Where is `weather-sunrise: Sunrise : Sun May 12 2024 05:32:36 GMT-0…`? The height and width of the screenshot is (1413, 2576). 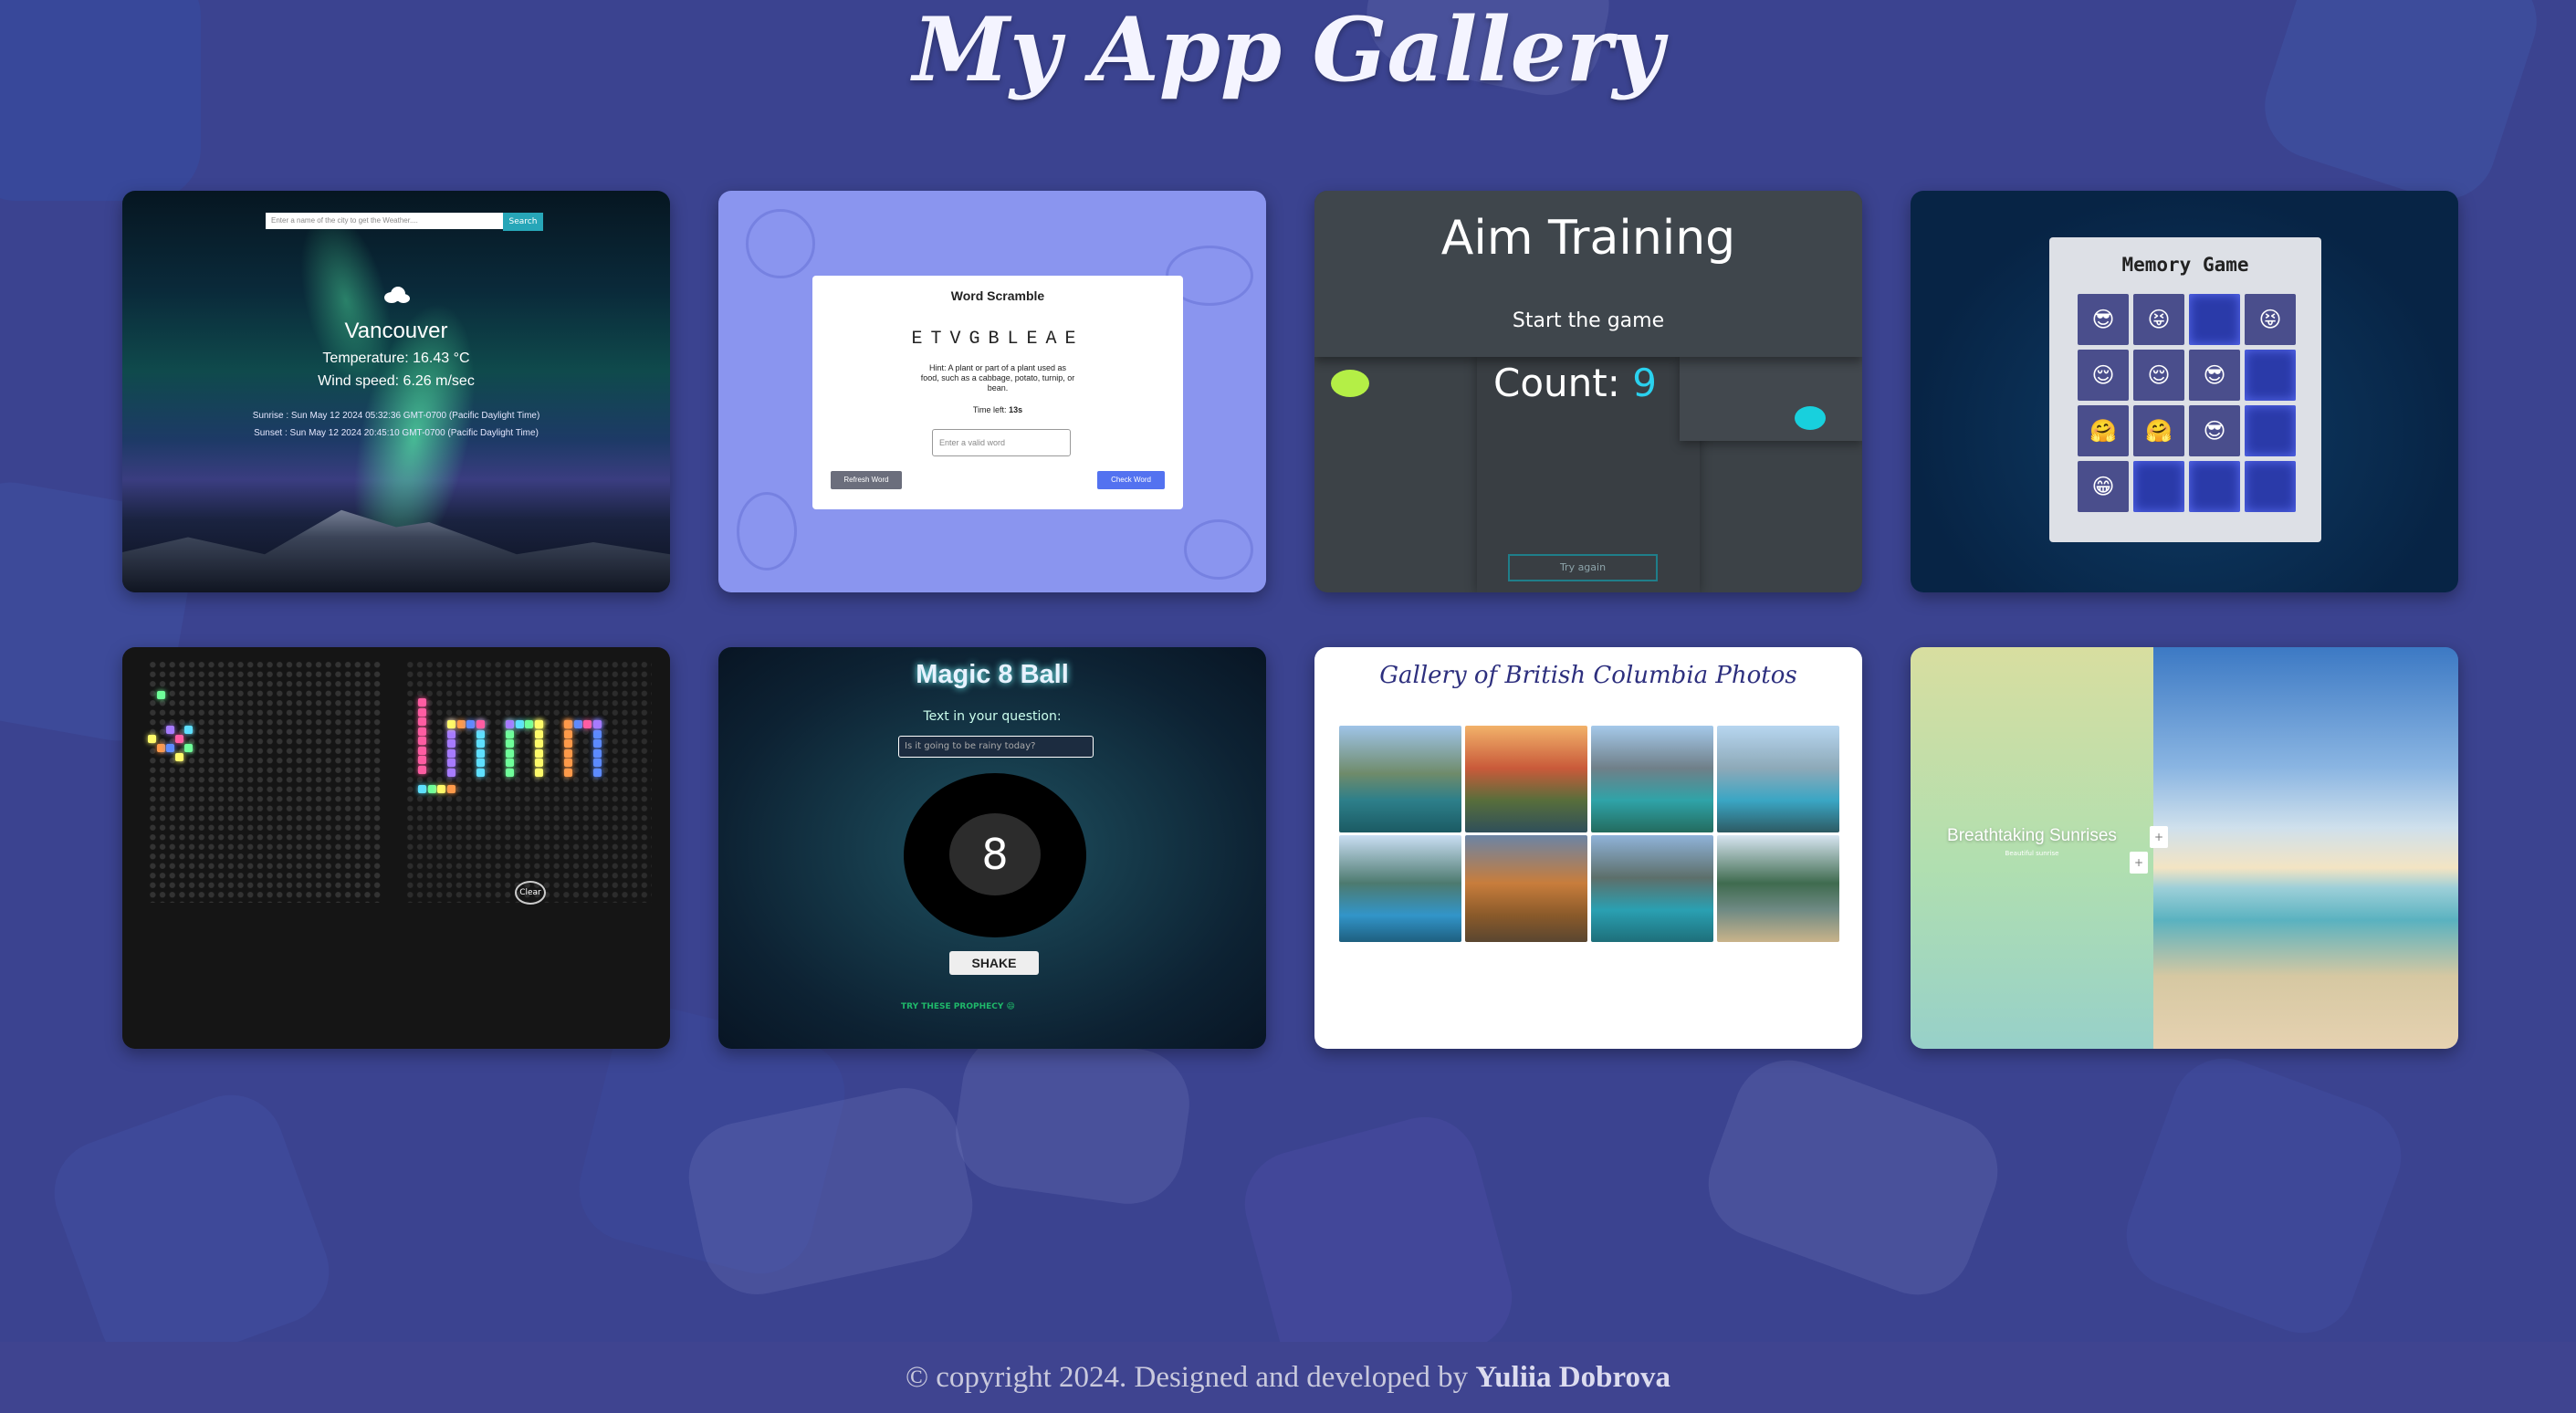
weather-sunrise: Sunrise : Sun May 12 2024 05:32:36 GMT-0… is located at coordinates (396, 416).